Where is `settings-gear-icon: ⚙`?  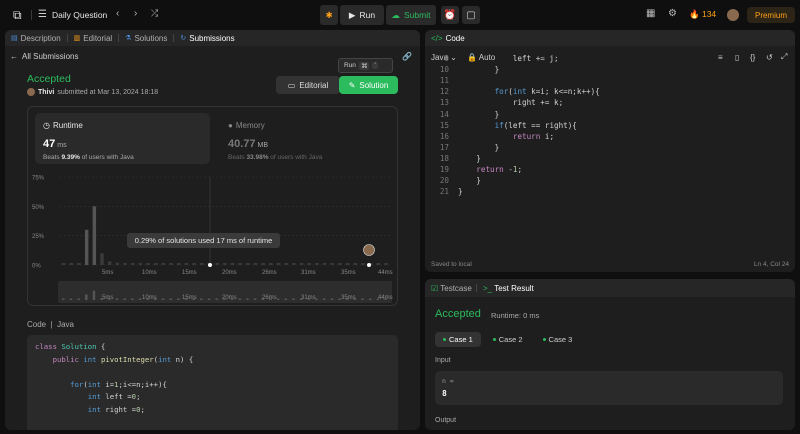
settings-gear-icon: ⚙ is located at coordinates (672, 13).